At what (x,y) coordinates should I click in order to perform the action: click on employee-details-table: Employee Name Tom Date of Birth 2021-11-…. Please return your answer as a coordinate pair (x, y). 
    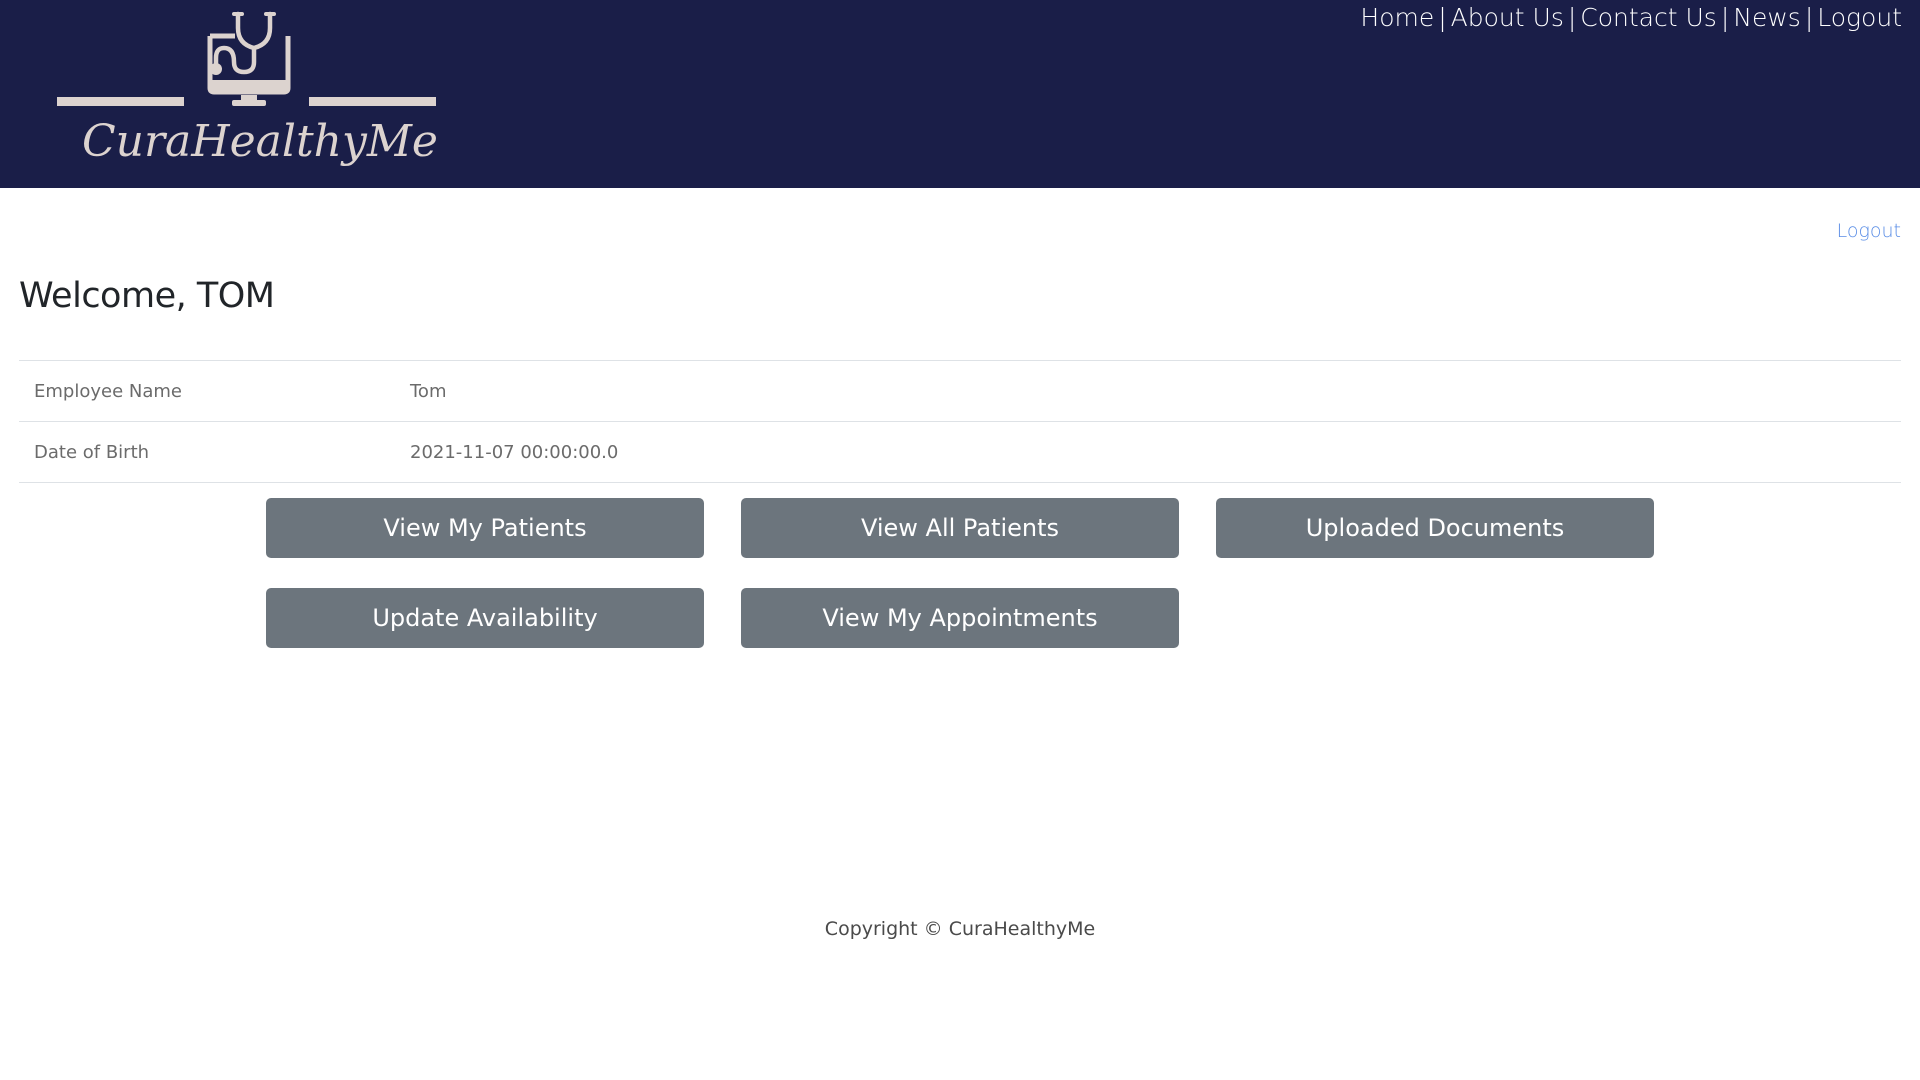
    Looking at the image, I should click on (960, 421).